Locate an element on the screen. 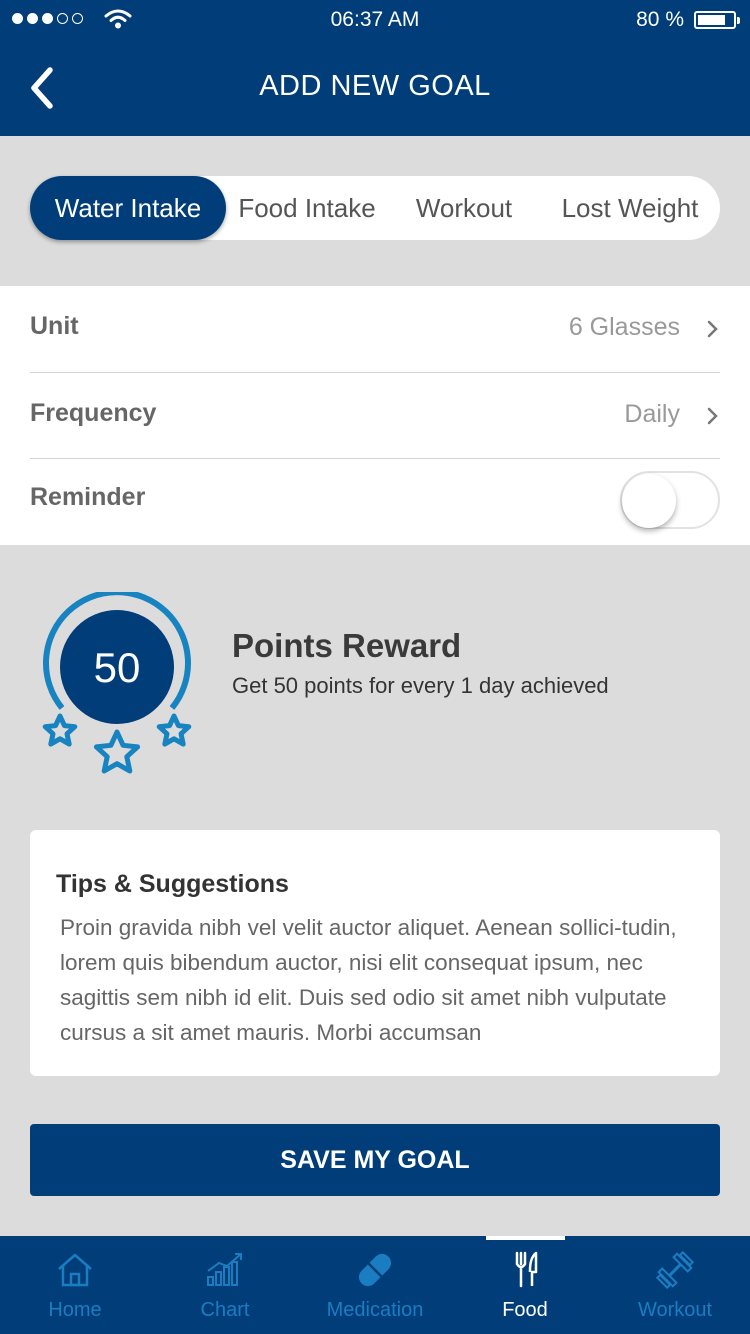 This screenshot has width=750, height=1334. dumbbell-icon is located at coordinates (675, 1270).